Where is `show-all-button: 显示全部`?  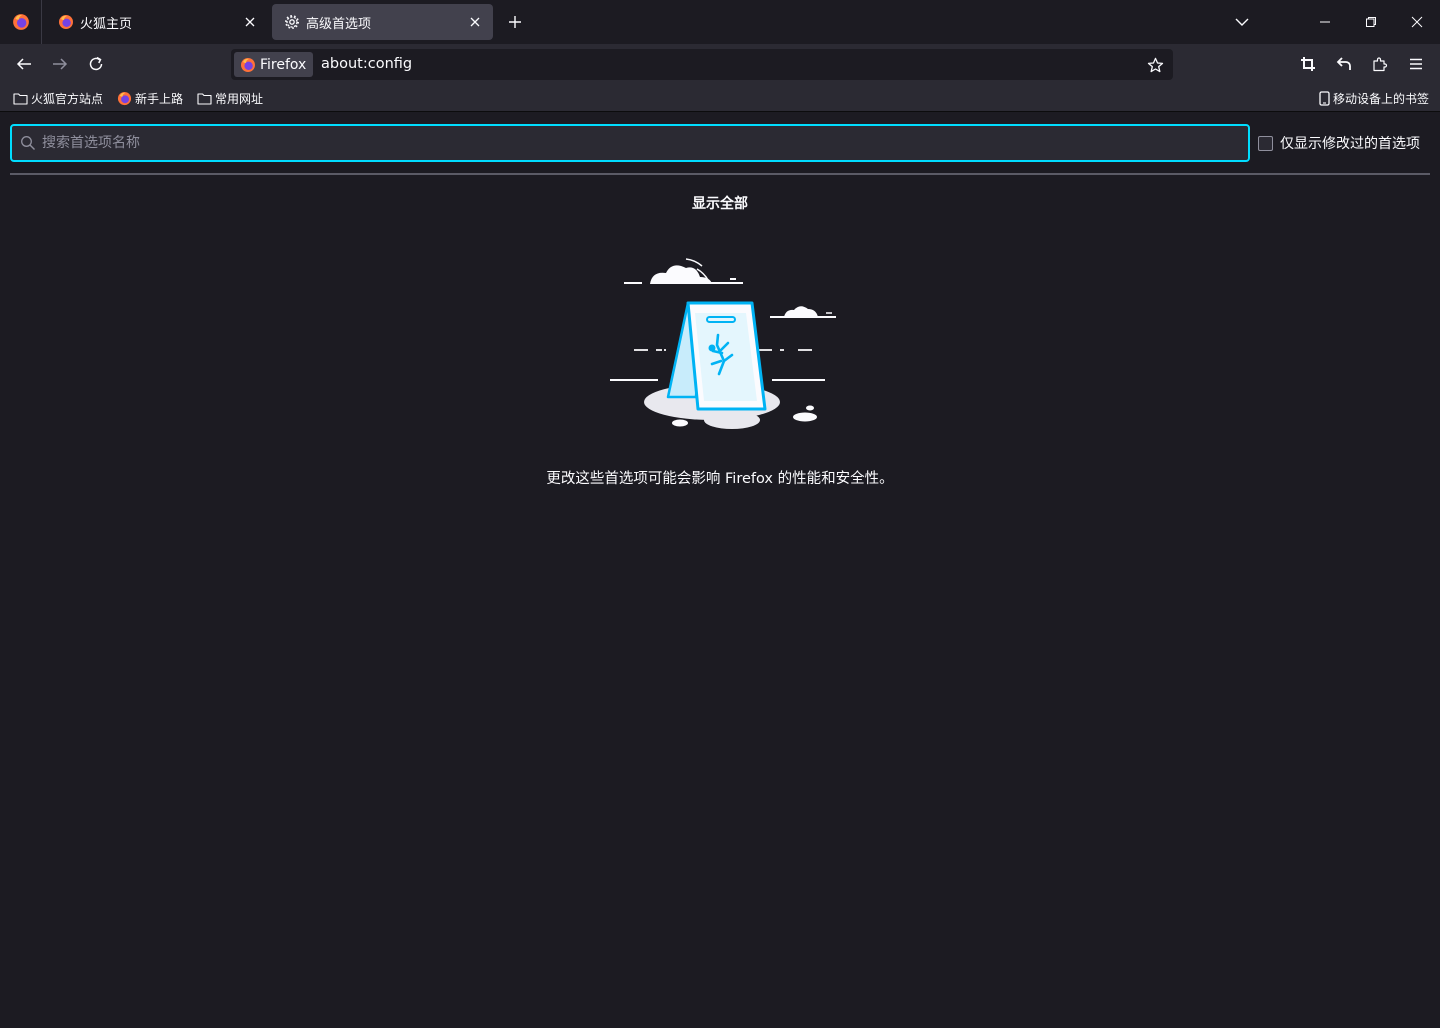 show-all-button: 显示全部 is located at coordinates (720, 203).